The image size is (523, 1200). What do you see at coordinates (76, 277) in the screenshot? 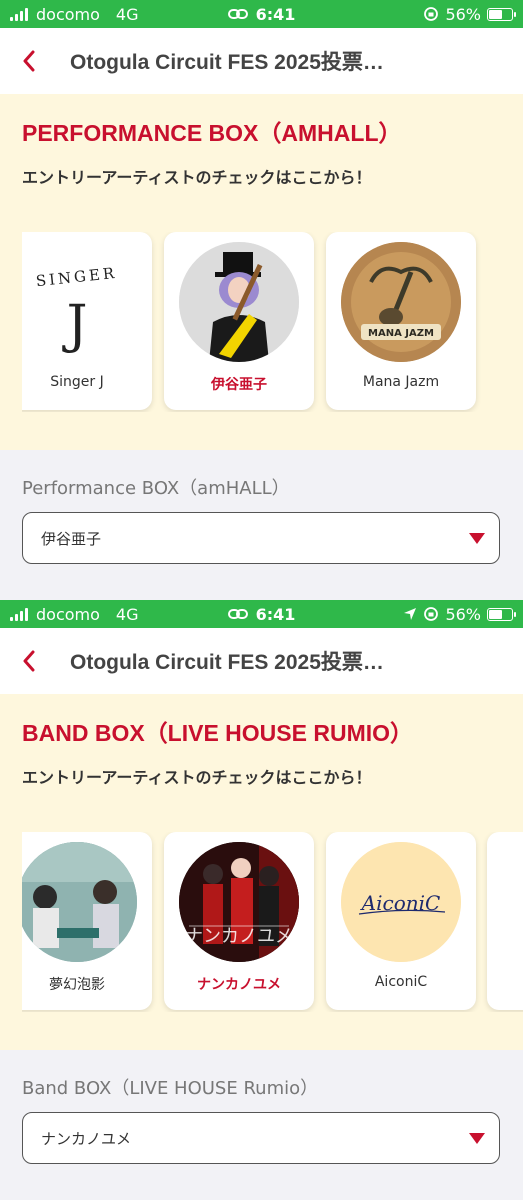
I see `logo-singer-text: SINGER` at bounding box center [76, 277].